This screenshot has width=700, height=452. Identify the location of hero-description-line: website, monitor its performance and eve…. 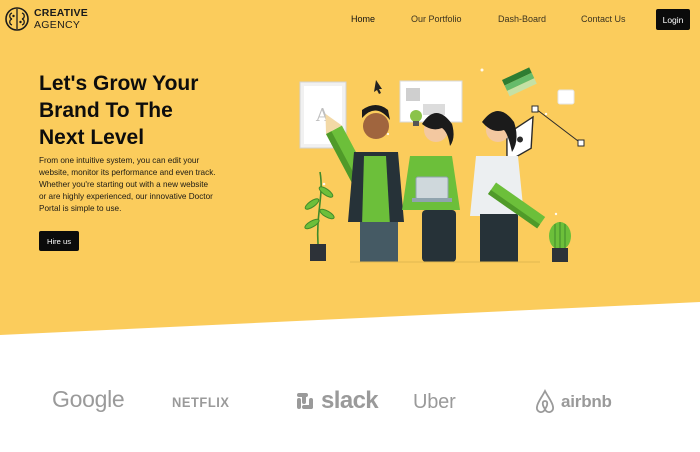
(127, 172).